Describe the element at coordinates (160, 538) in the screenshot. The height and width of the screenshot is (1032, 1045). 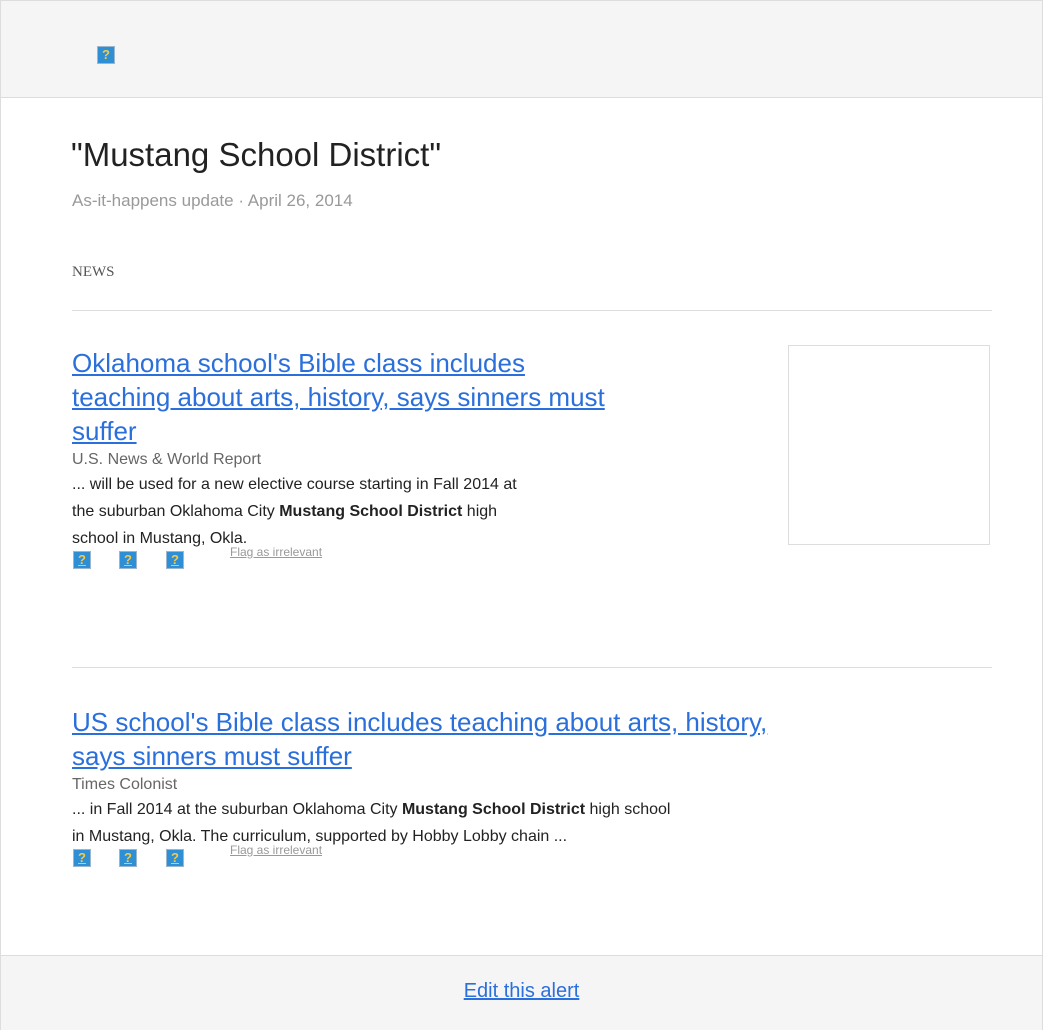
I see `snippet-text: school in Mustang, Okla.` at that location.